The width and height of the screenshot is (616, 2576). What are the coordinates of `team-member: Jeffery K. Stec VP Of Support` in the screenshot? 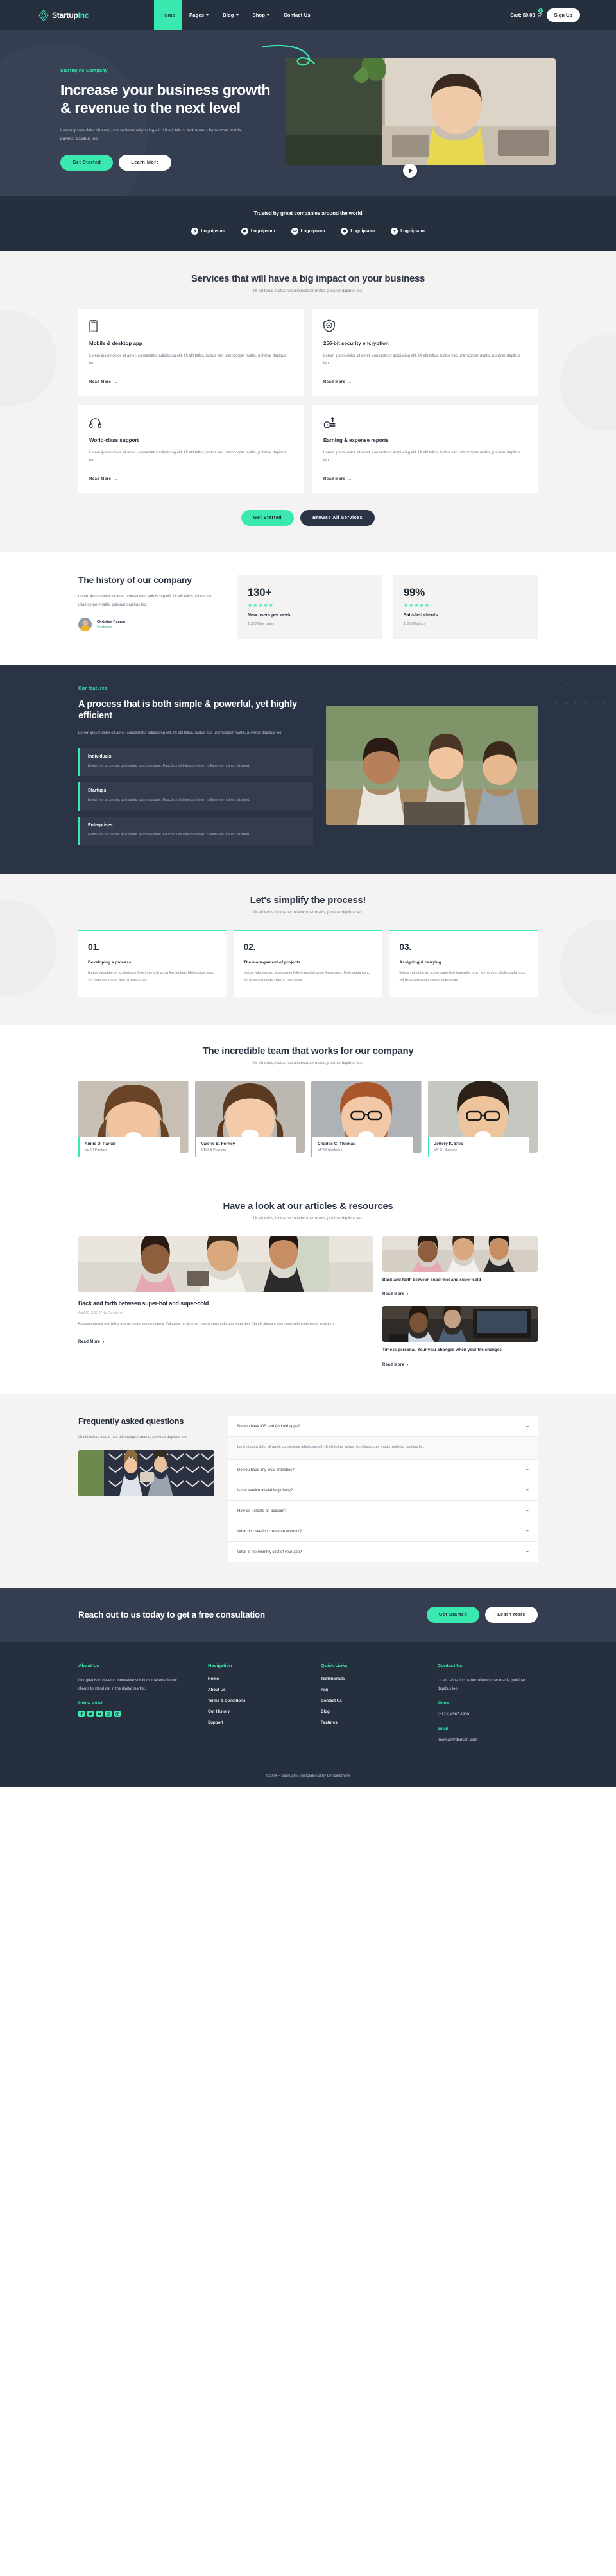 It's located at (483, 1118).